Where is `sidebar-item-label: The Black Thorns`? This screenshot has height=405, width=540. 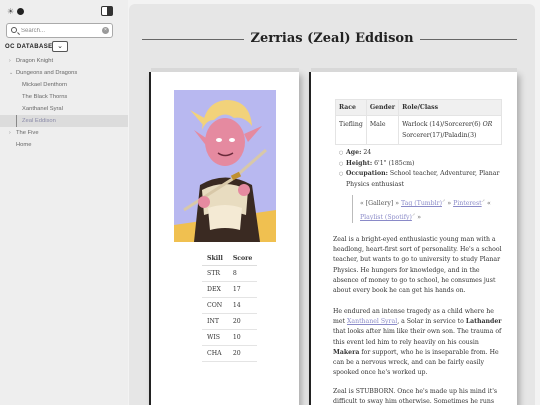 sidebar-item-label: The Black Thorns is located at coordinates (45, 97).